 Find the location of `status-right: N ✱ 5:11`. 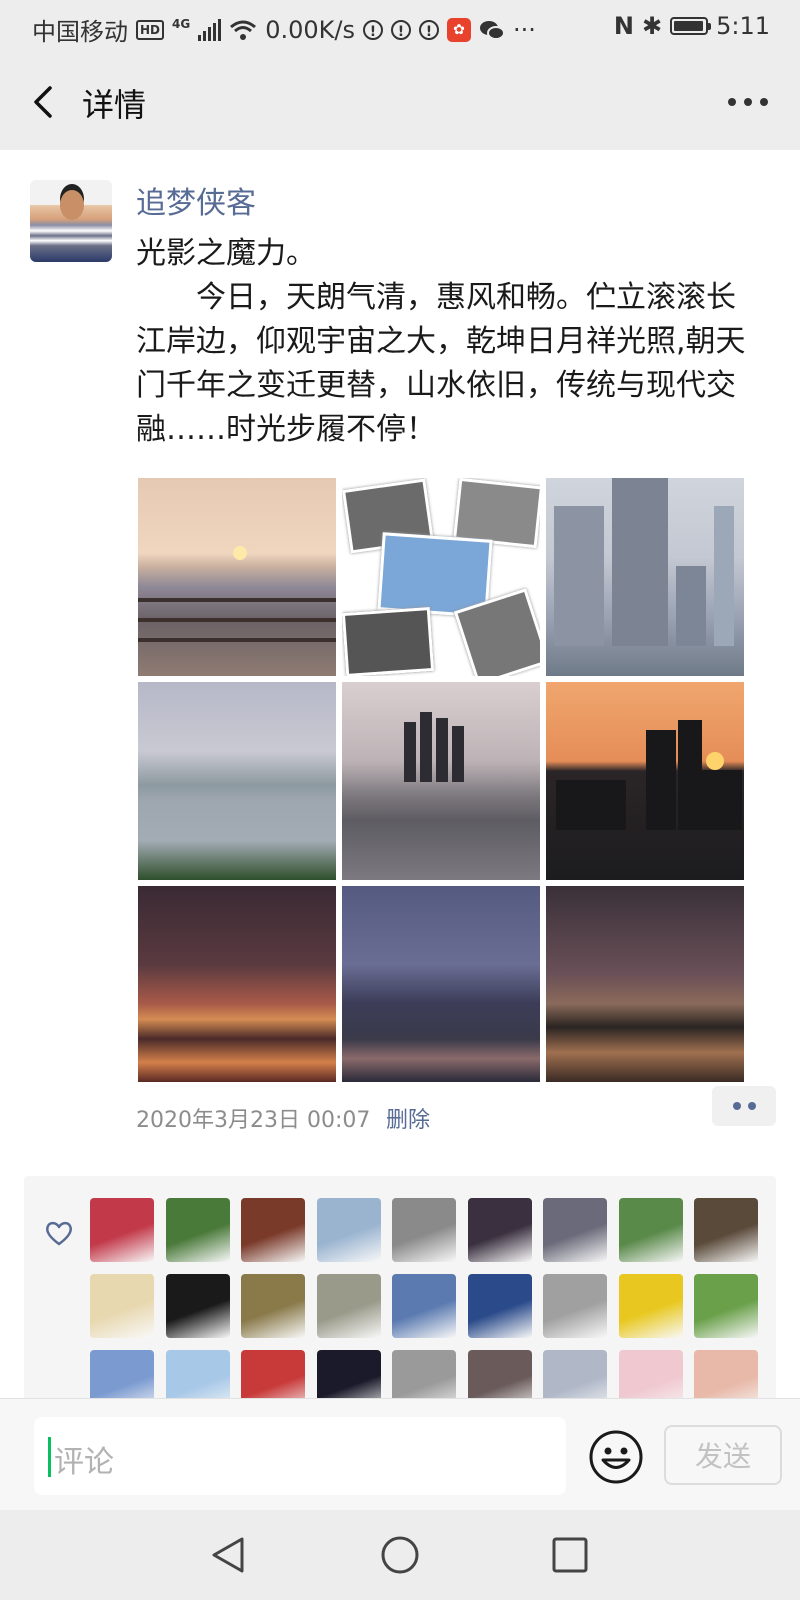

status-right: N ✱ 5:11 is located at coordinates (692, 26).